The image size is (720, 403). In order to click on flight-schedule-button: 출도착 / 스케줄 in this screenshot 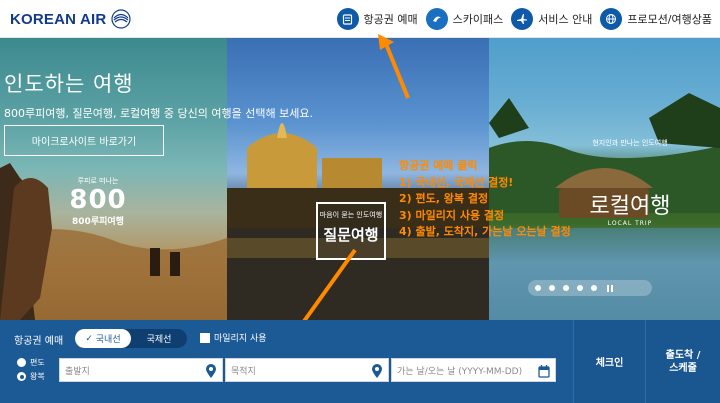, I will do `click(682, 361)`.